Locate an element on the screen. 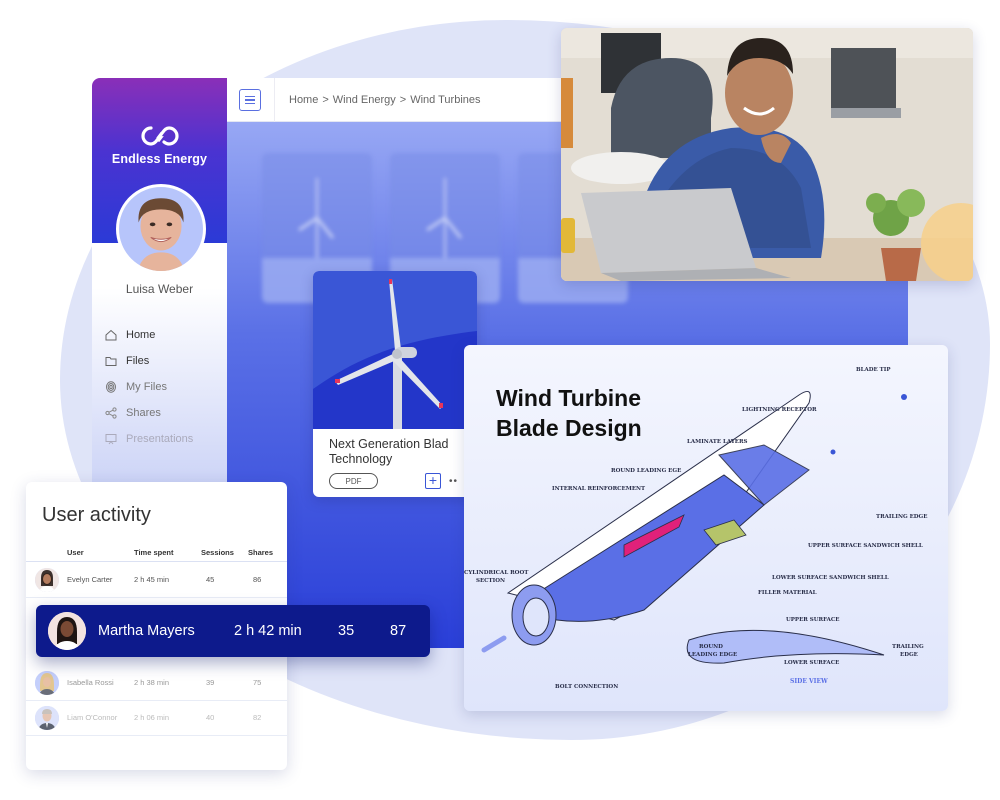 This screenshot has width=1000, height=800. sessions: 35 is located at coordinates (346, 631).